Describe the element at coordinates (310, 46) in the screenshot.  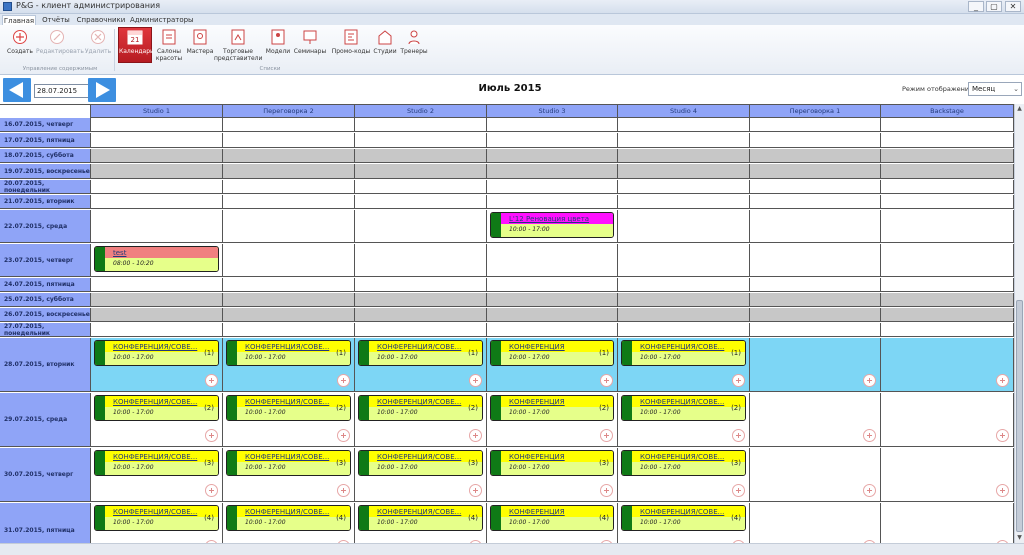
I see `seminars-button: Семинары` at that location.